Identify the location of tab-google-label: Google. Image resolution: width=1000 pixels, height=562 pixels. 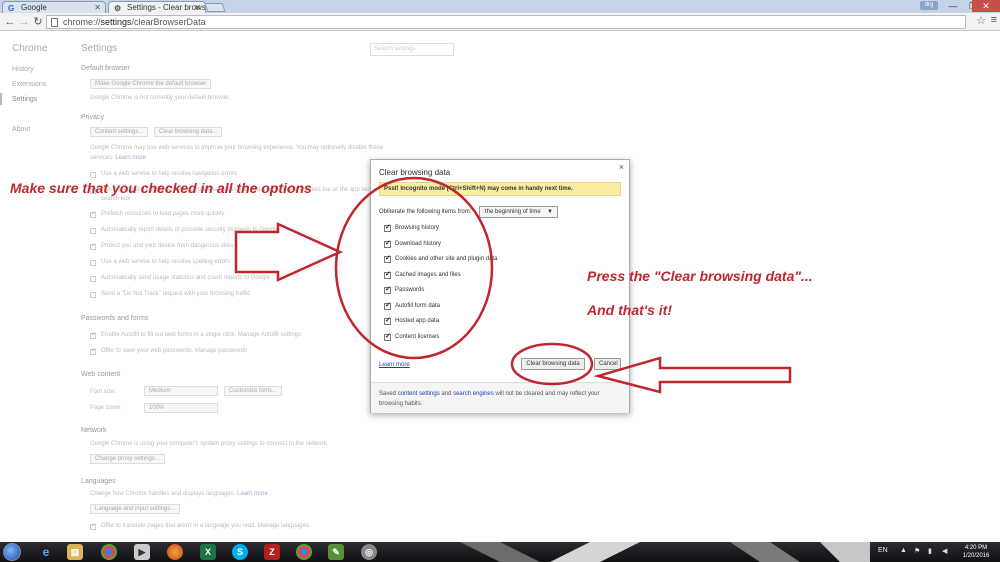
(34, 7).